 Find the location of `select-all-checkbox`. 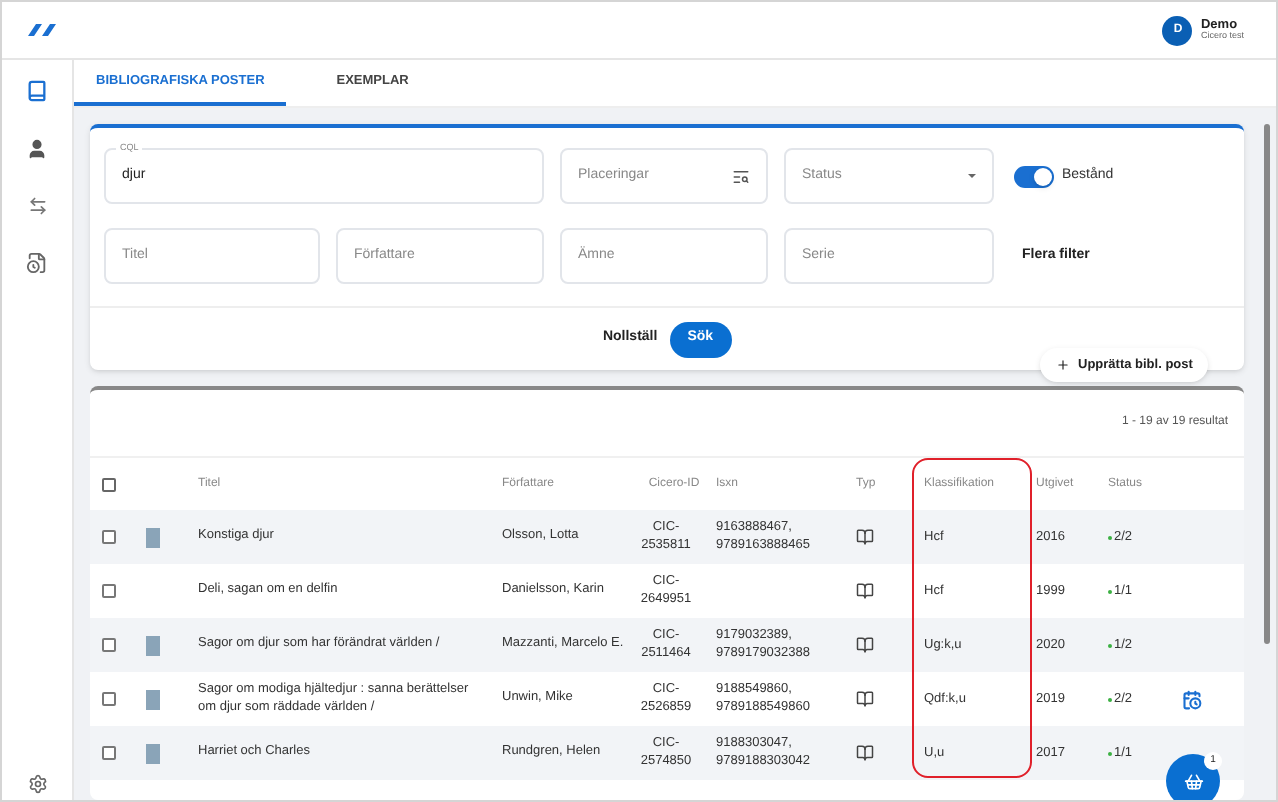

select-all-checkbox is located at coordinates (109, 484).